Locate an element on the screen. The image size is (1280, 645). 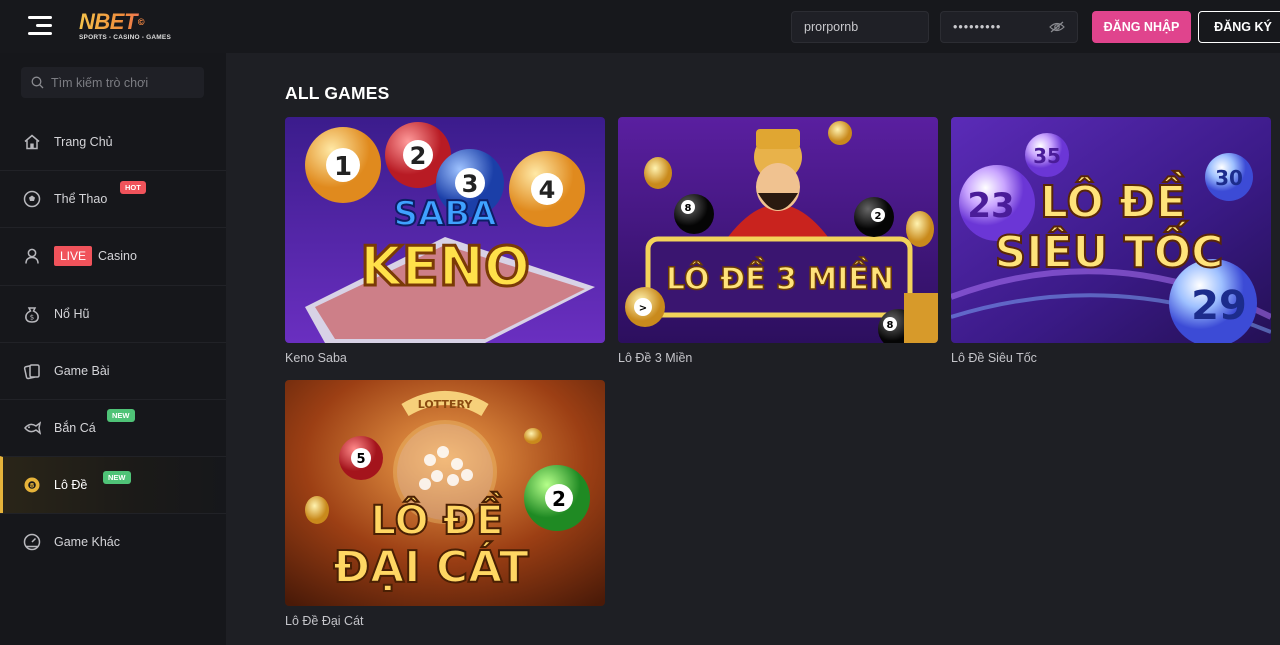
art-text: LOTTERY is located at coordinates (446, 404).